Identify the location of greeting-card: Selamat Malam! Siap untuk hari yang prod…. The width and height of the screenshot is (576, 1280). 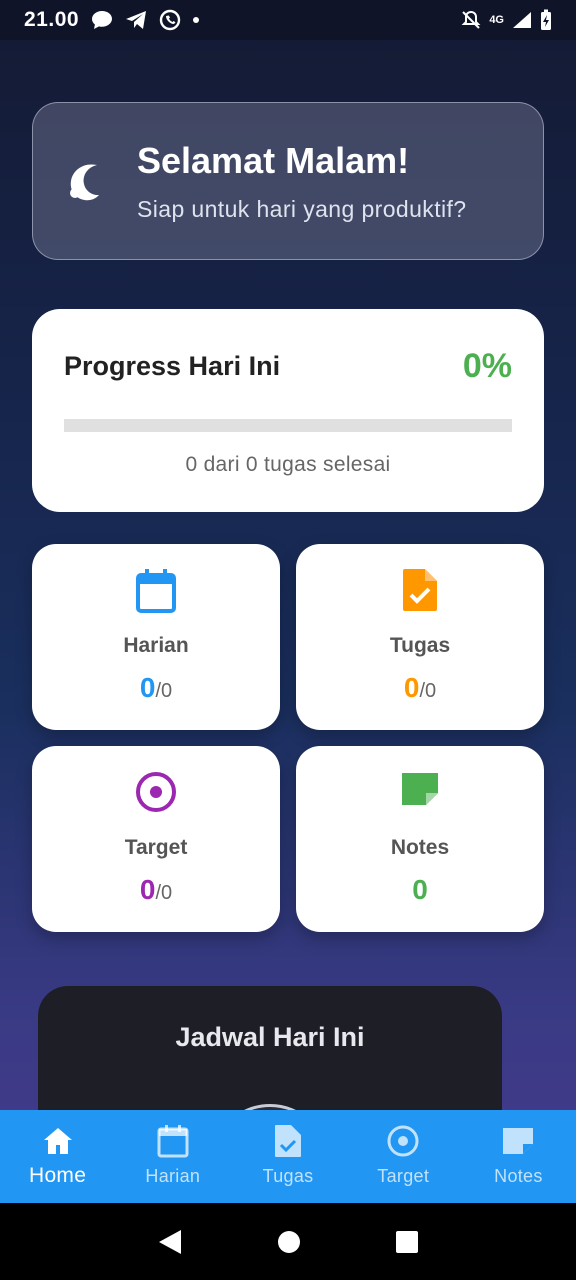
(288, 181).